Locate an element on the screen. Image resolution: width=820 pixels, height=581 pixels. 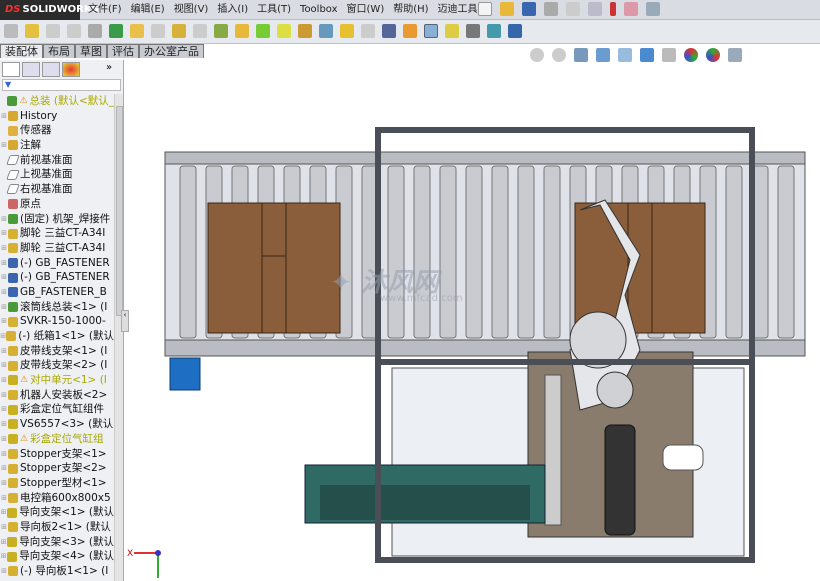
exploded-view-icon is located at coordinates (242, 31).